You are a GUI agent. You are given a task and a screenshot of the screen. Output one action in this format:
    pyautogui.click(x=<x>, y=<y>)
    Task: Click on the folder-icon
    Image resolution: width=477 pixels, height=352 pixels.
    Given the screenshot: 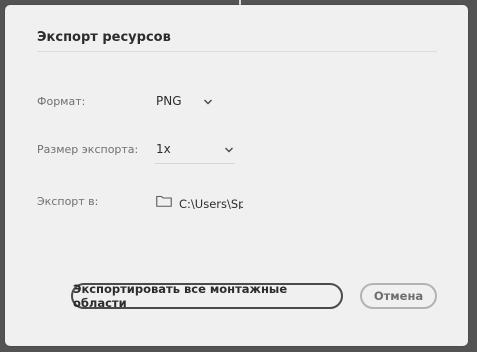 What is the action you would take?
    pyautogui.click(x=164, y=201)
    